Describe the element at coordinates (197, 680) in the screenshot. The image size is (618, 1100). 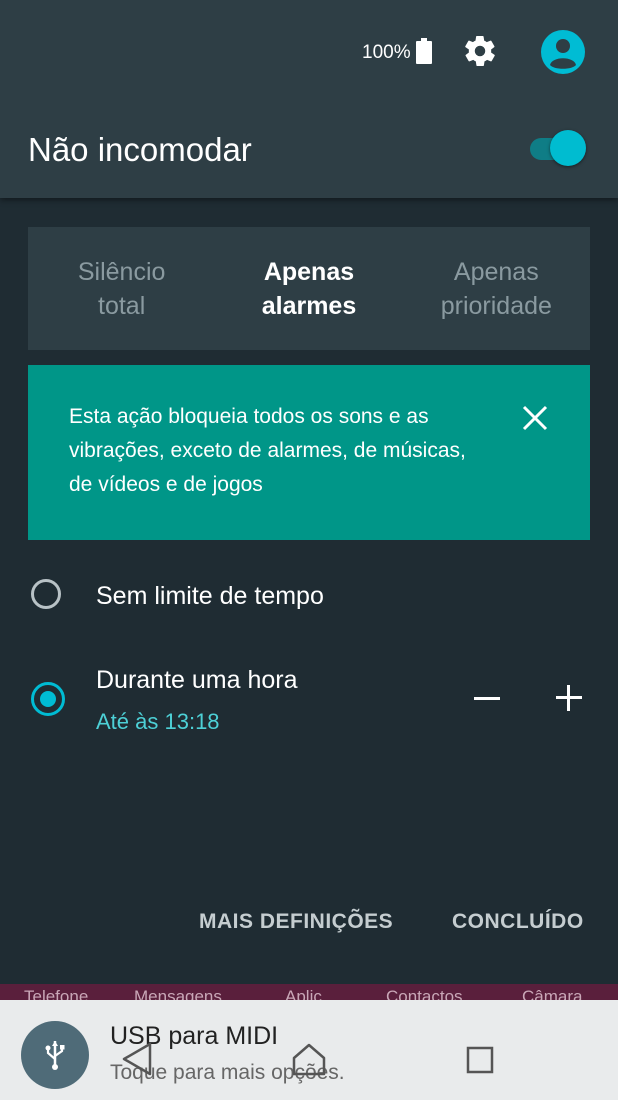
I see `option-one-hour-label: Durante uma hora` at that location.